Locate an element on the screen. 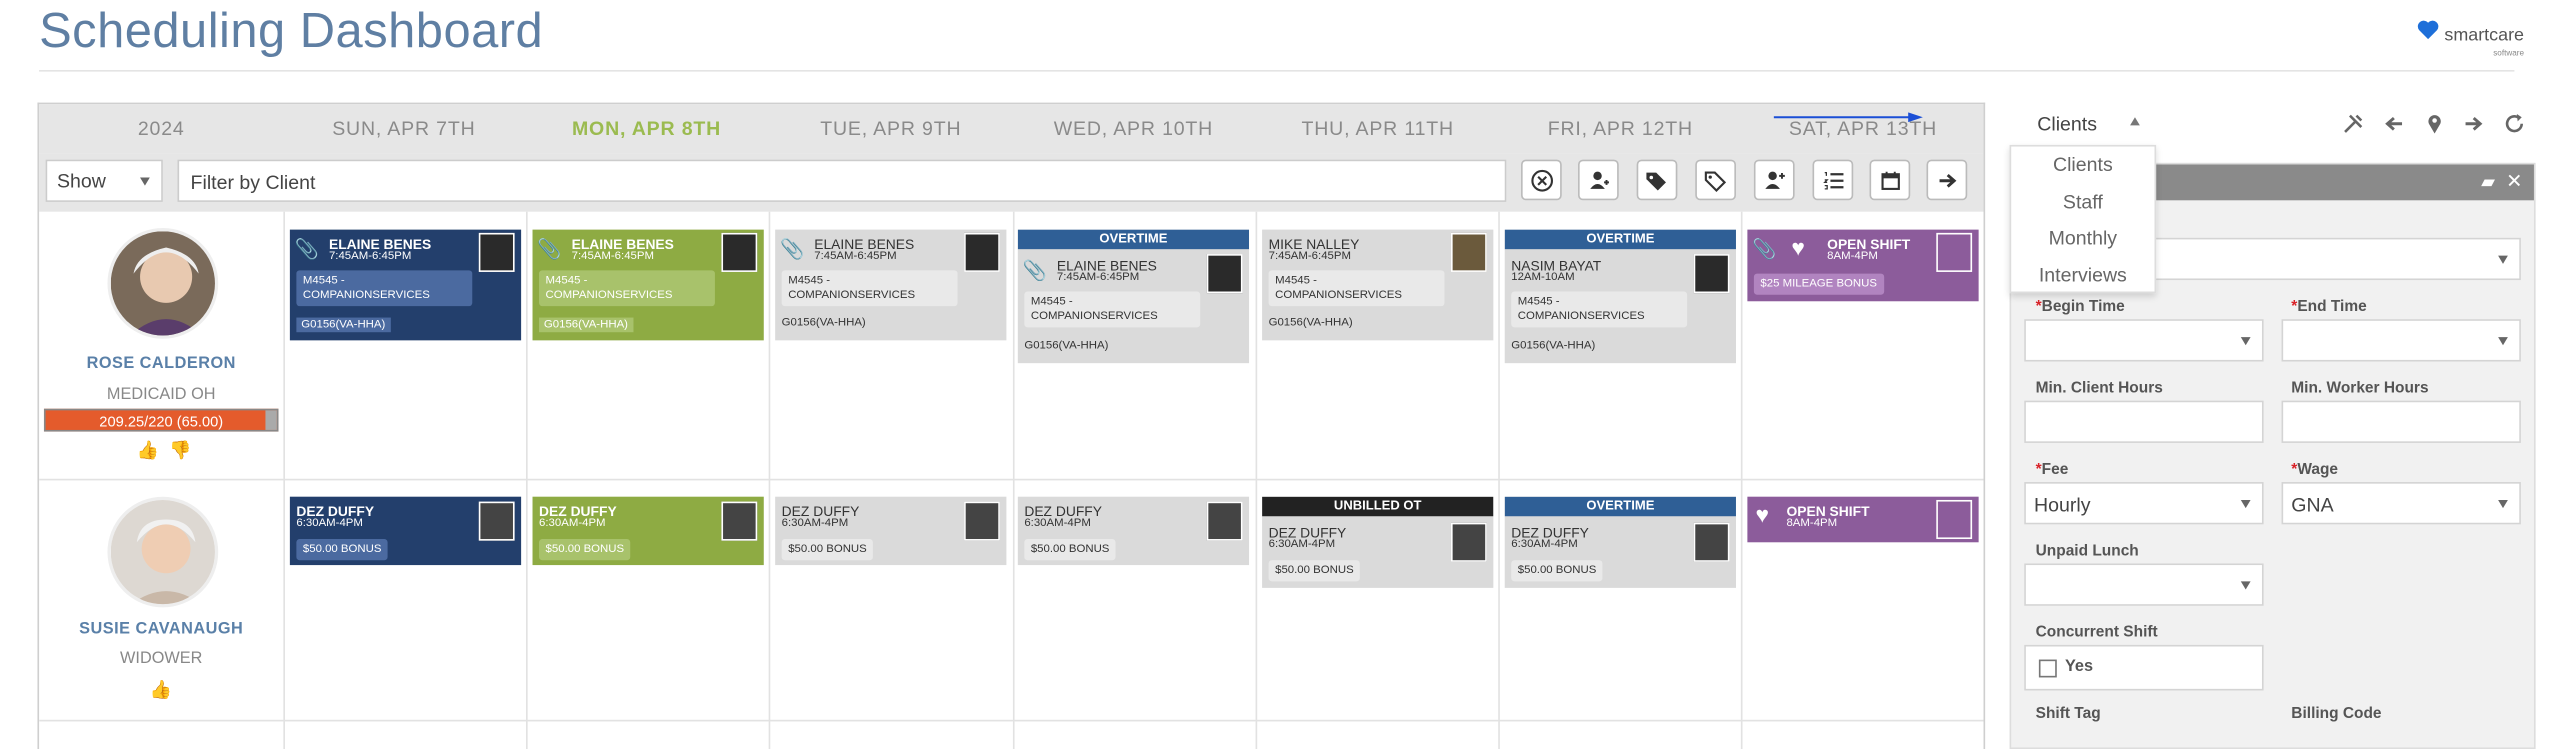 The height and width of the screenshot is (749, 2556). arrow-right-icon is located at coordinates (2473, 123).